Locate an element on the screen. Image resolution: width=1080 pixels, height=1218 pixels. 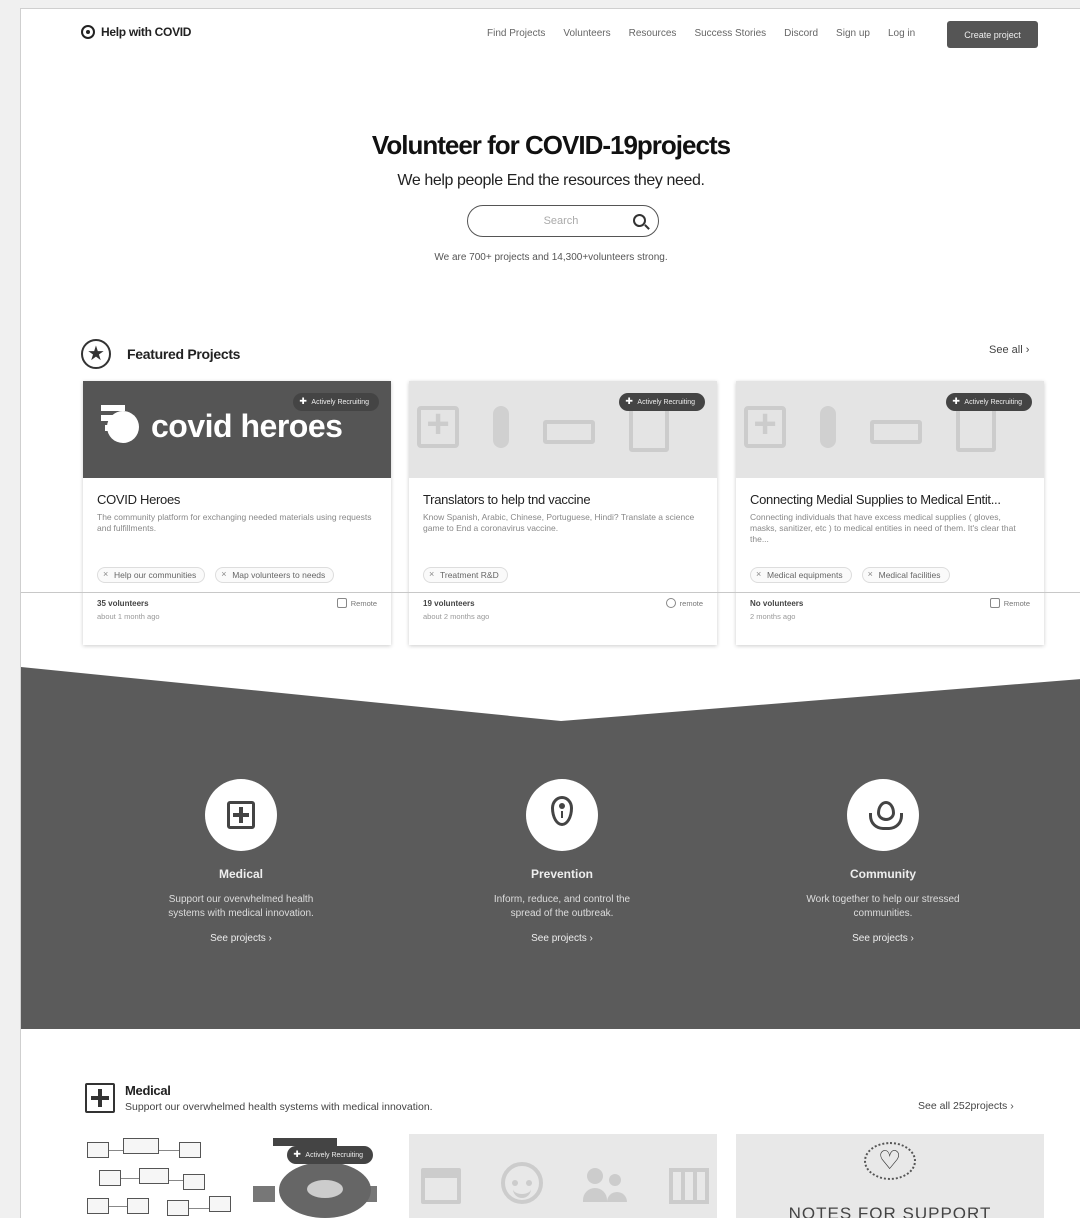
document-icon is located at coordinates (976, 429).